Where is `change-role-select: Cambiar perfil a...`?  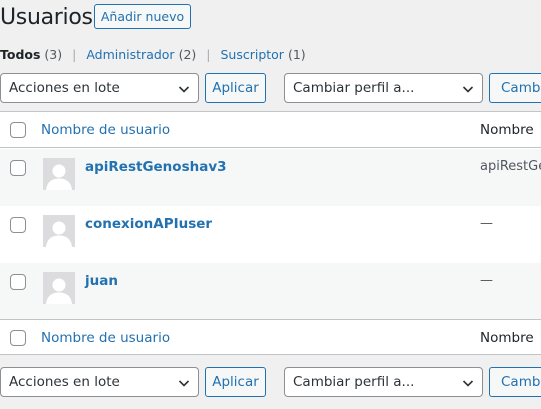 change-role-select: Cambiar perfil a... is located at coordinates (383, 88).